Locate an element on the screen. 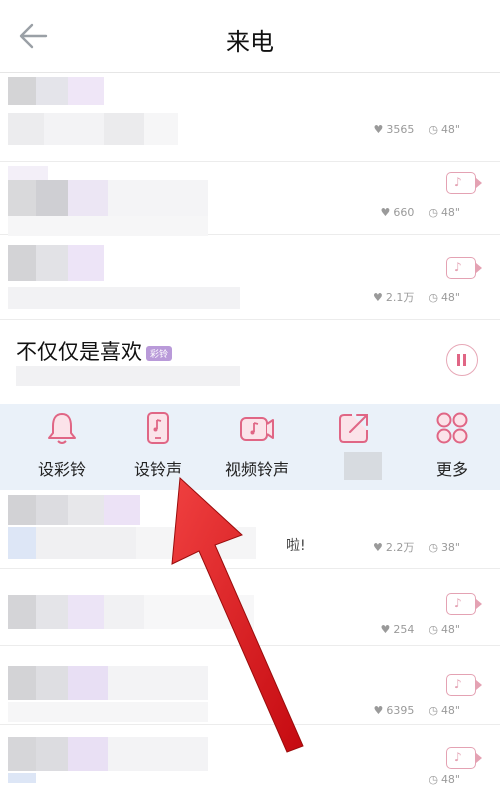 This screenshot has width=500, height=786. song-title: 不仅仅是喜欢 彩铃 is located at coordinates (94, 351).